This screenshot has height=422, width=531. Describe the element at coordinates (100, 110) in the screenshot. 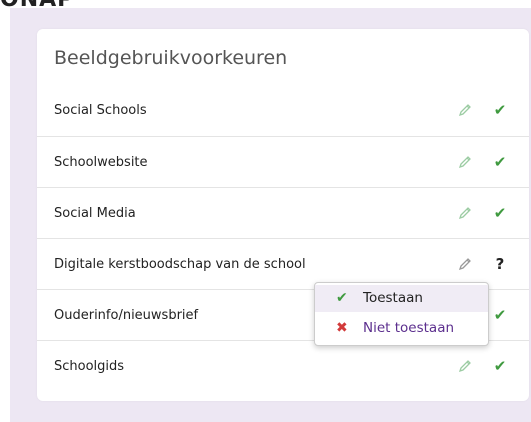

I see `preference-label: Social Schools` at that location.